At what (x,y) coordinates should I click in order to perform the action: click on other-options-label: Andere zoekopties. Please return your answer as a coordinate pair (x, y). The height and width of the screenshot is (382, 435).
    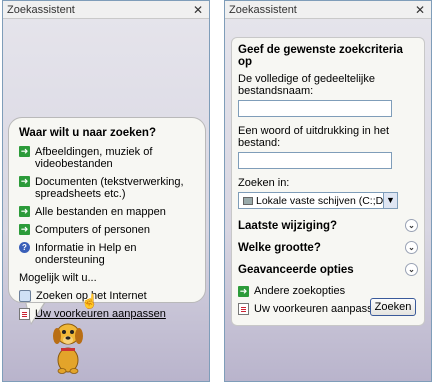
    Looking at the image, I should click on (300, 291).